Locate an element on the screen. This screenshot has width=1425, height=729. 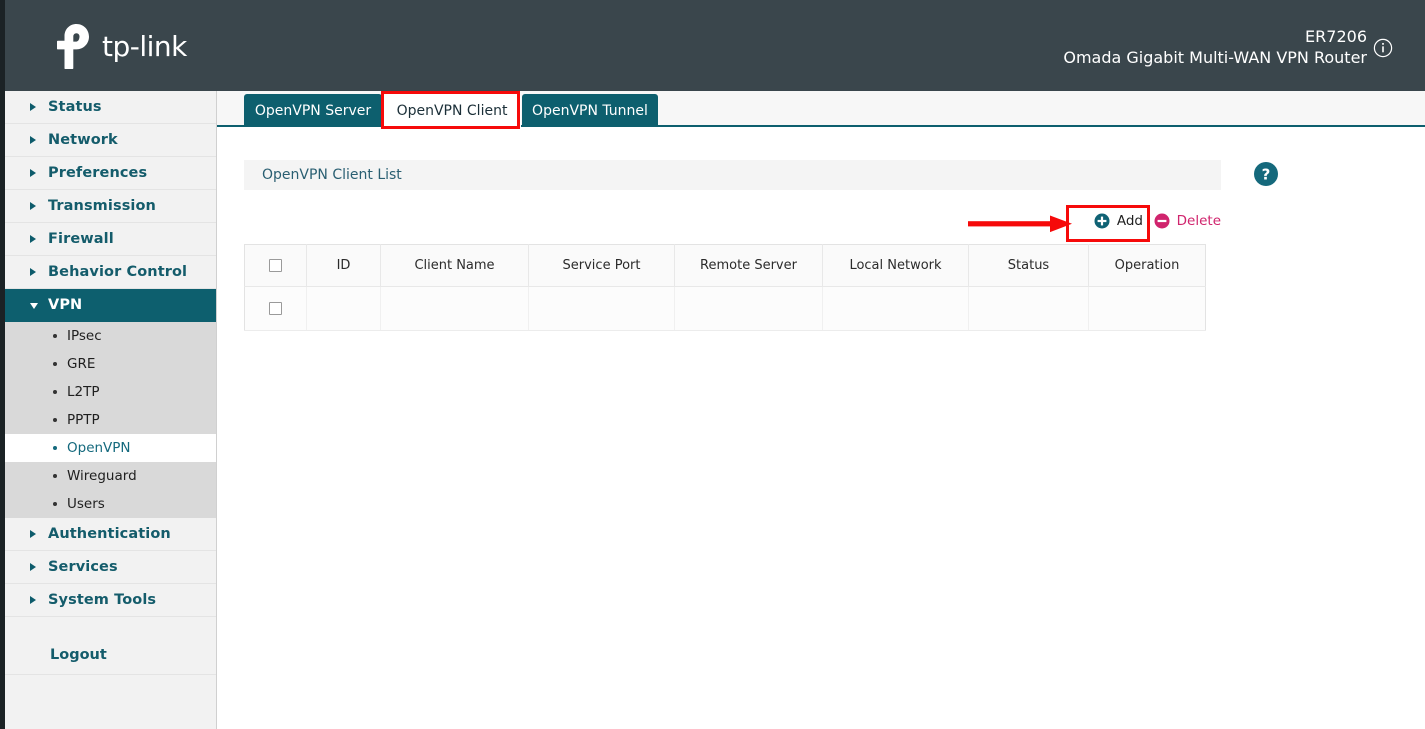
sidebar-item-network: Network is located at coordinates (110, 140).